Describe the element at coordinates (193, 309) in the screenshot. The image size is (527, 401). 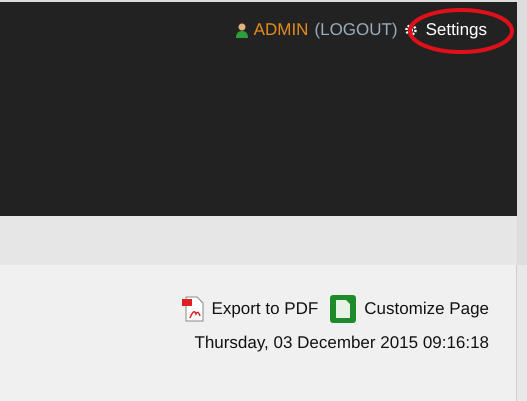
I see `pdf-icon` at that location.